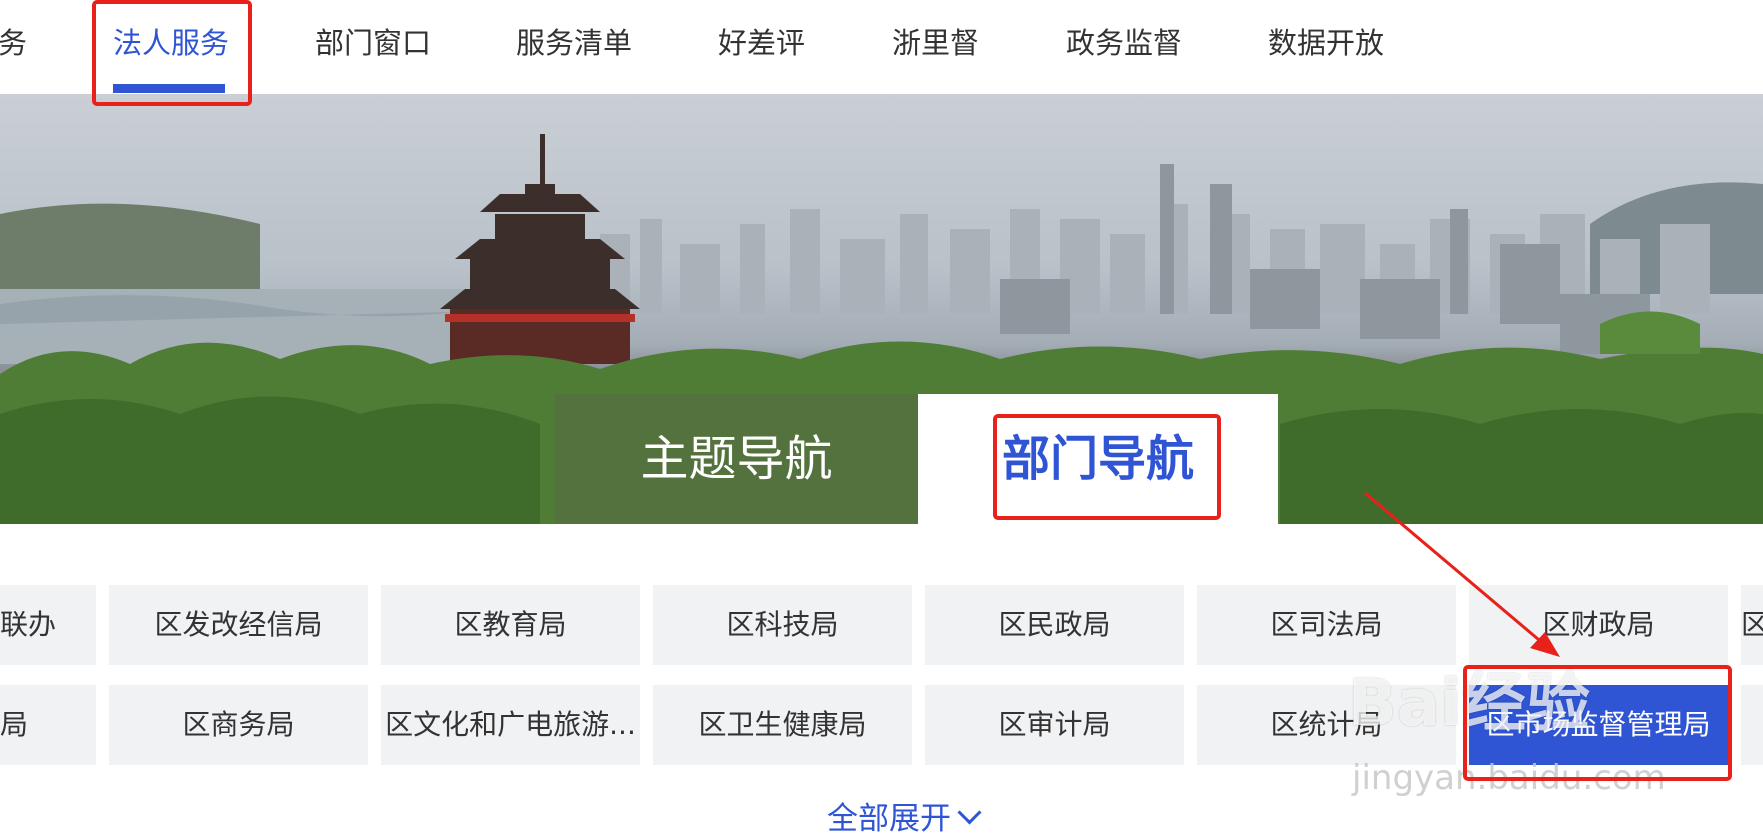  I want to click on expand-all-button: 全部展开, so click(904, 815).